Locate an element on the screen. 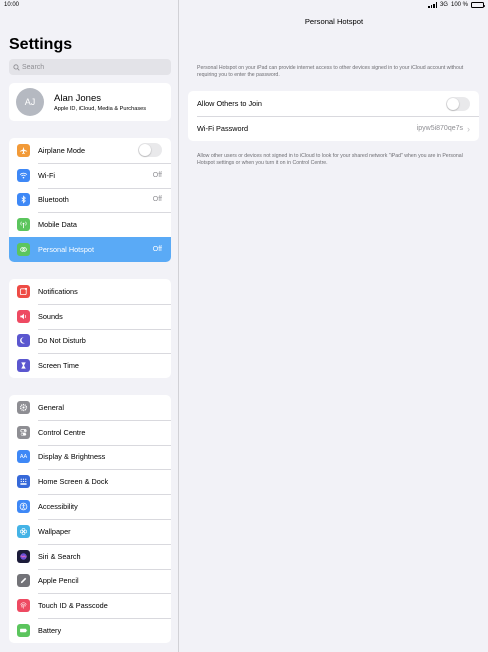  sidebar-item-personal-hotspot: Personal Hotspot Off is located at coordinates (90, 249).